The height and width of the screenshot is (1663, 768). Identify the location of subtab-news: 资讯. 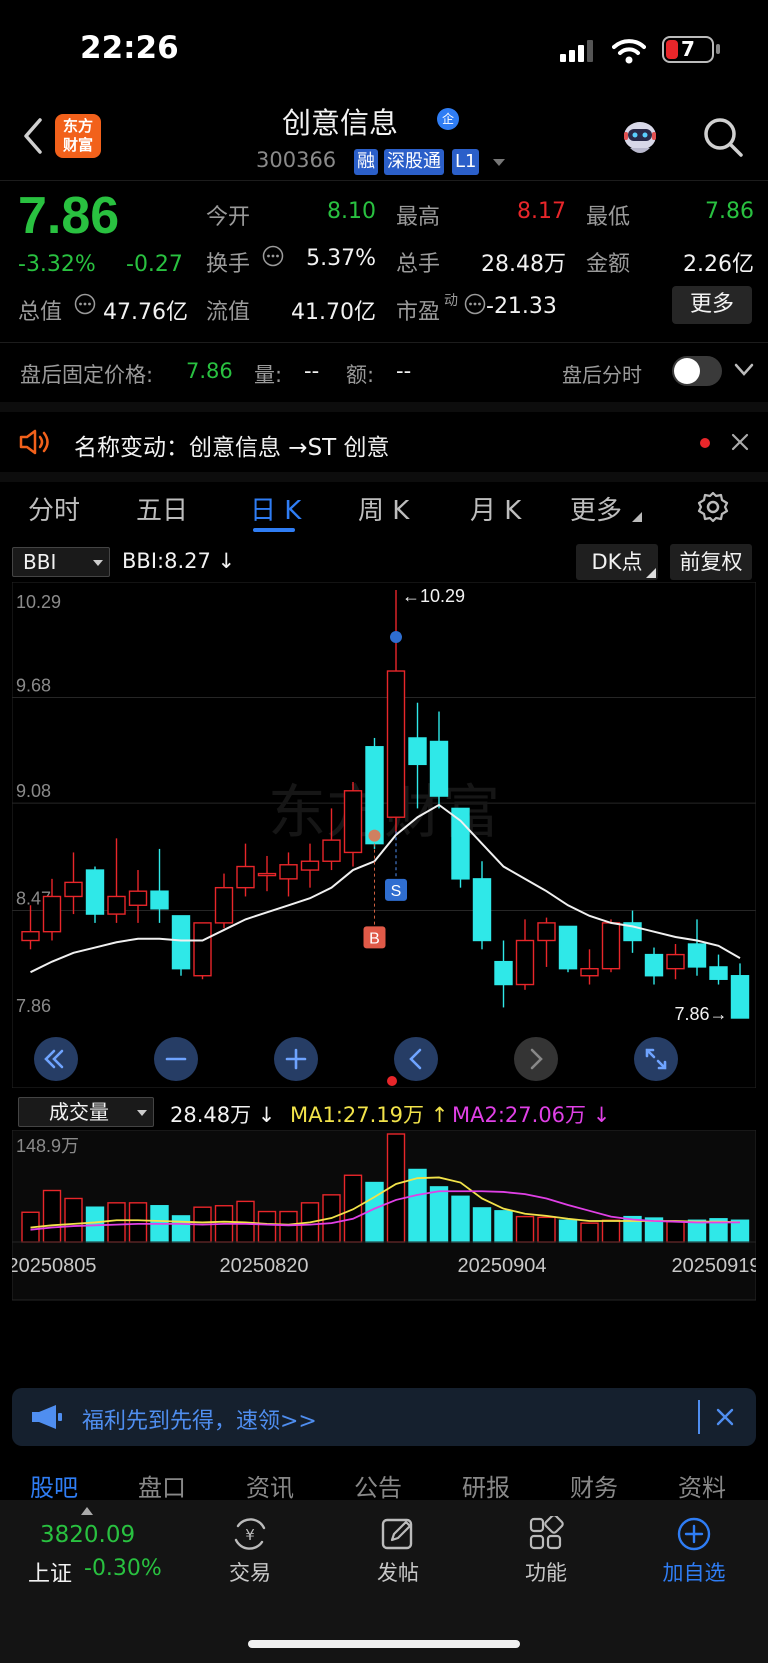
(270, 1485).